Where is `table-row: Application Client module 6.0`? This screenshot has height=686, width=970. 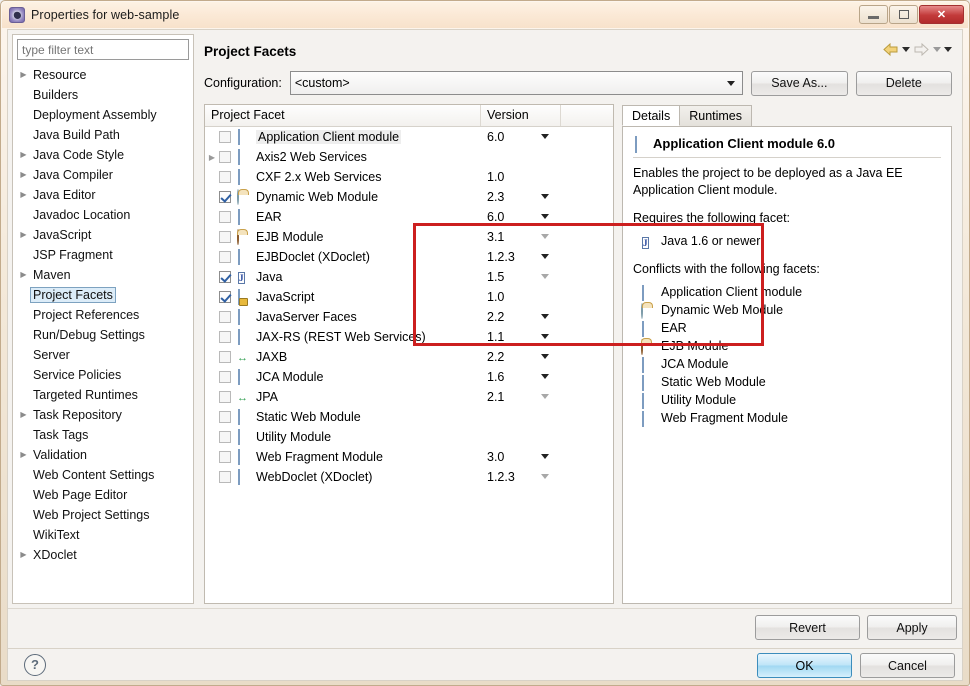 table-row: Application Client module 6.0 is located at coordinates (409, 137).